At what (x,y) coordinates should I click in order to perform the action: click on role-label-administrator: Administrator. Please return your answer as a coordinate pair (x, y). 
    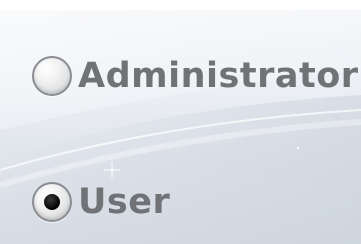
    Looking at the image, I should click on (218, 75).